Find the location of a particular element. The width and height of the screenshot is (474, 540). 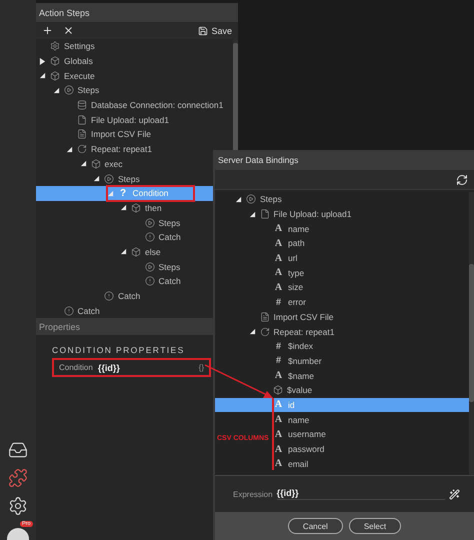

tree-item: A type is located at coordinates (283, 272).